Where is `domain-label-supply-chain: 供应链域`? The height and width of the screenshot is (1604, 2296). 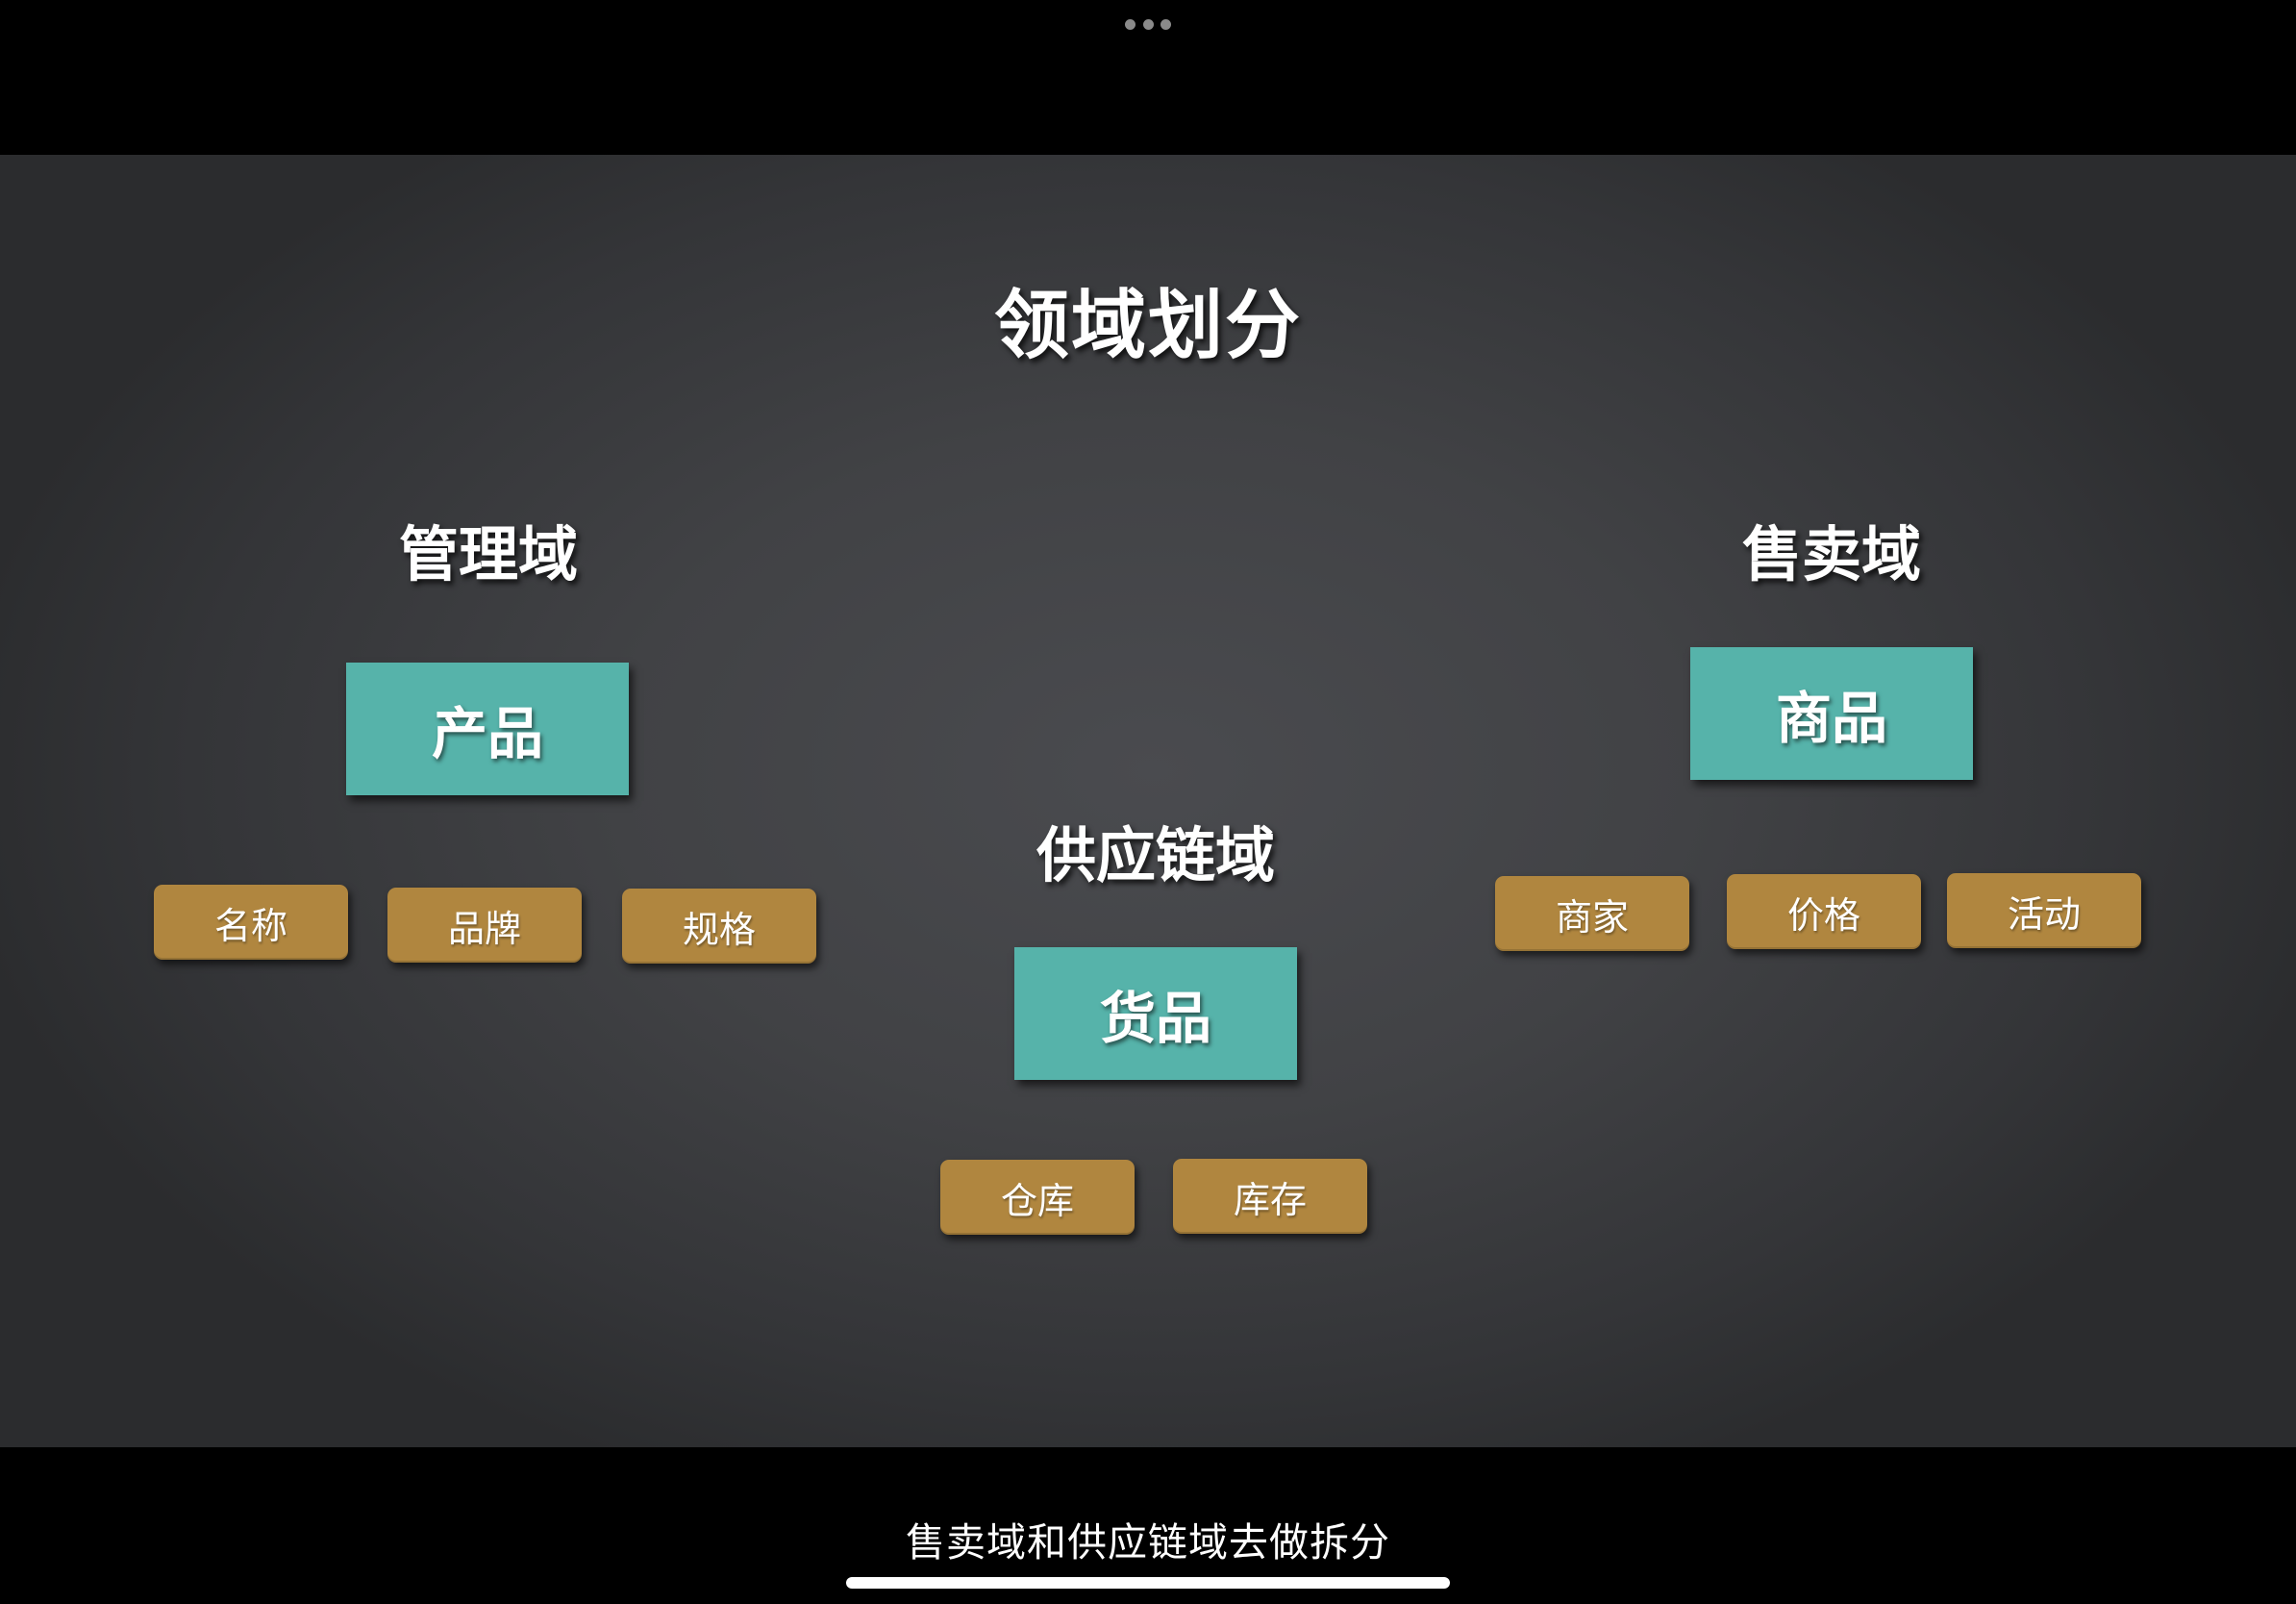 domain-label-supply-chain: 供应链域 is located at coordinates (1155, 855).